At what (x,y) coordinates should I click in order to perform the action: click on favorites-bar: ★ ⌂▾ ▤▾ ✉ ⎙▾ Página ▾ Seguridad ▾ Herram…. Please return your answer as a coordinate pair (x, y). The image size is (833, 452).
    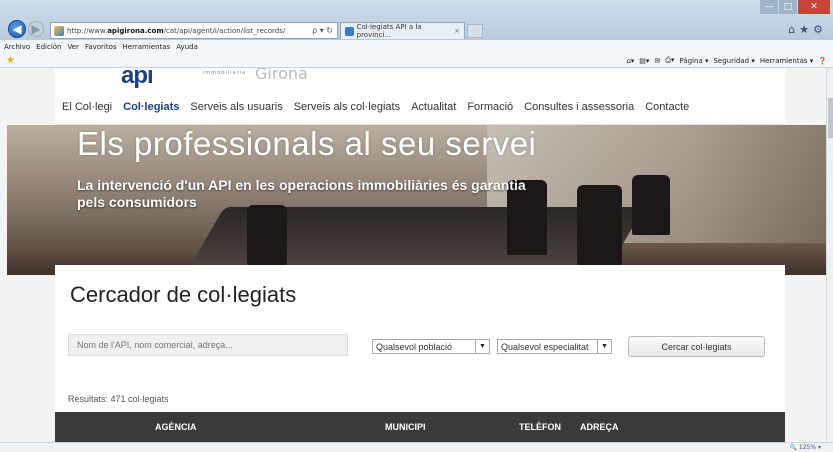
    Looking at the image, I should click on (416, 61).